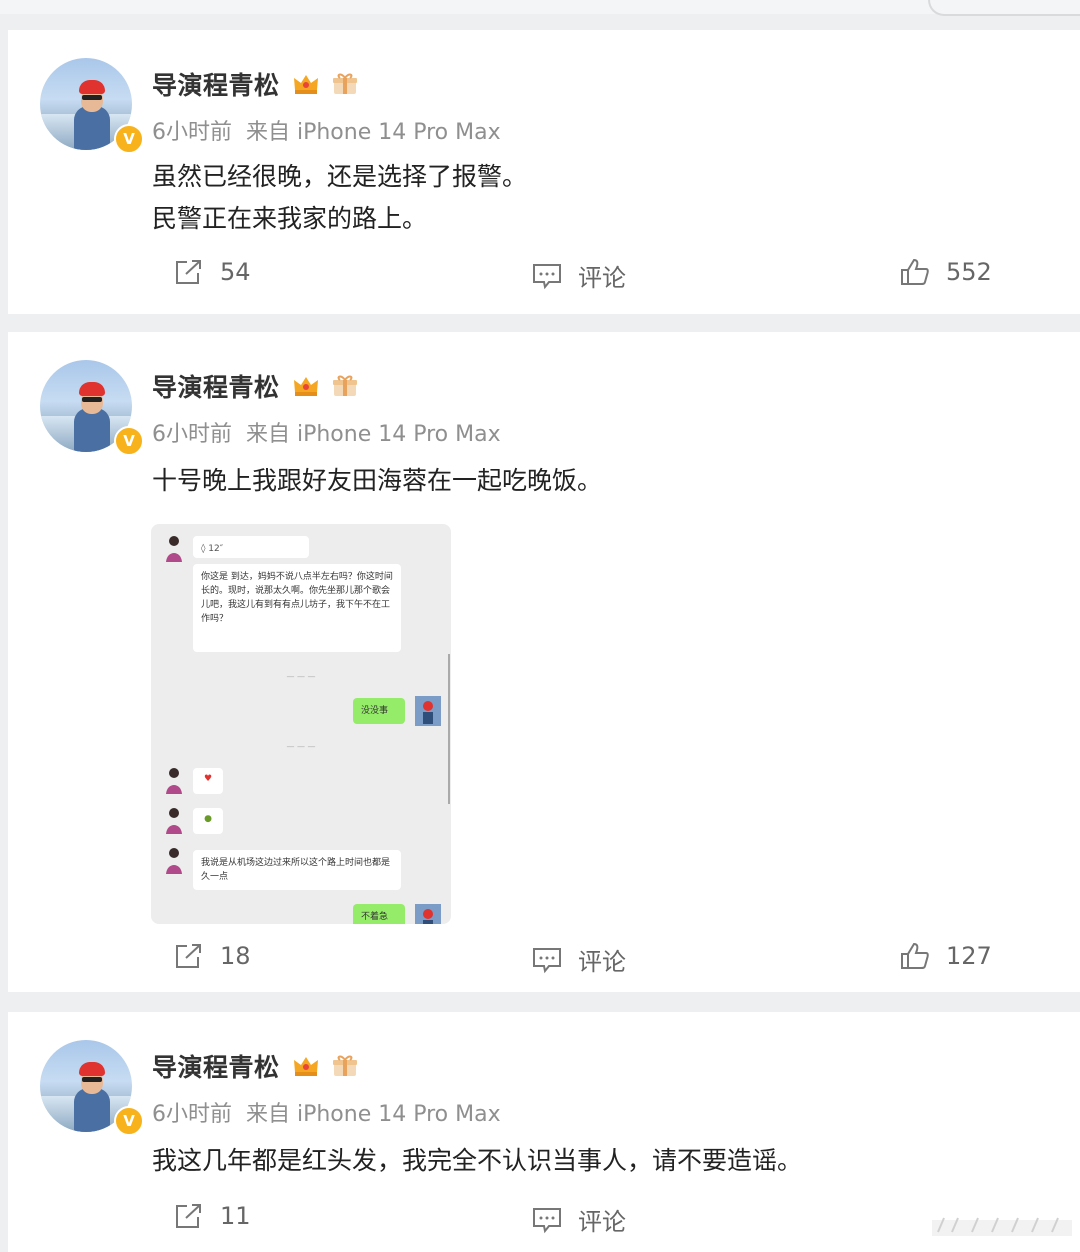  What do you see at coordinates (297, 870) in the screenshot?
I see `chat-bubble: 我说是从机场这边过来所以这个路上时间也都是久一点` at bounding box center [297, 870].